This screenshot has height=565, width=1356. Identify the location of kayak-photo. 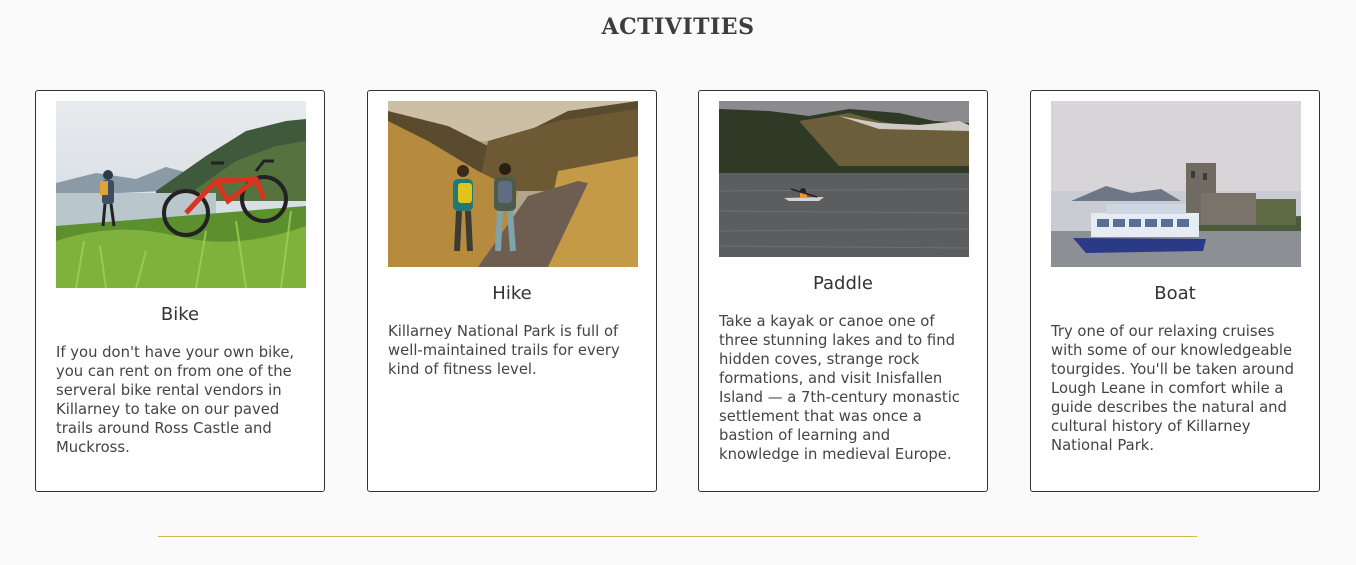
(844, 179).